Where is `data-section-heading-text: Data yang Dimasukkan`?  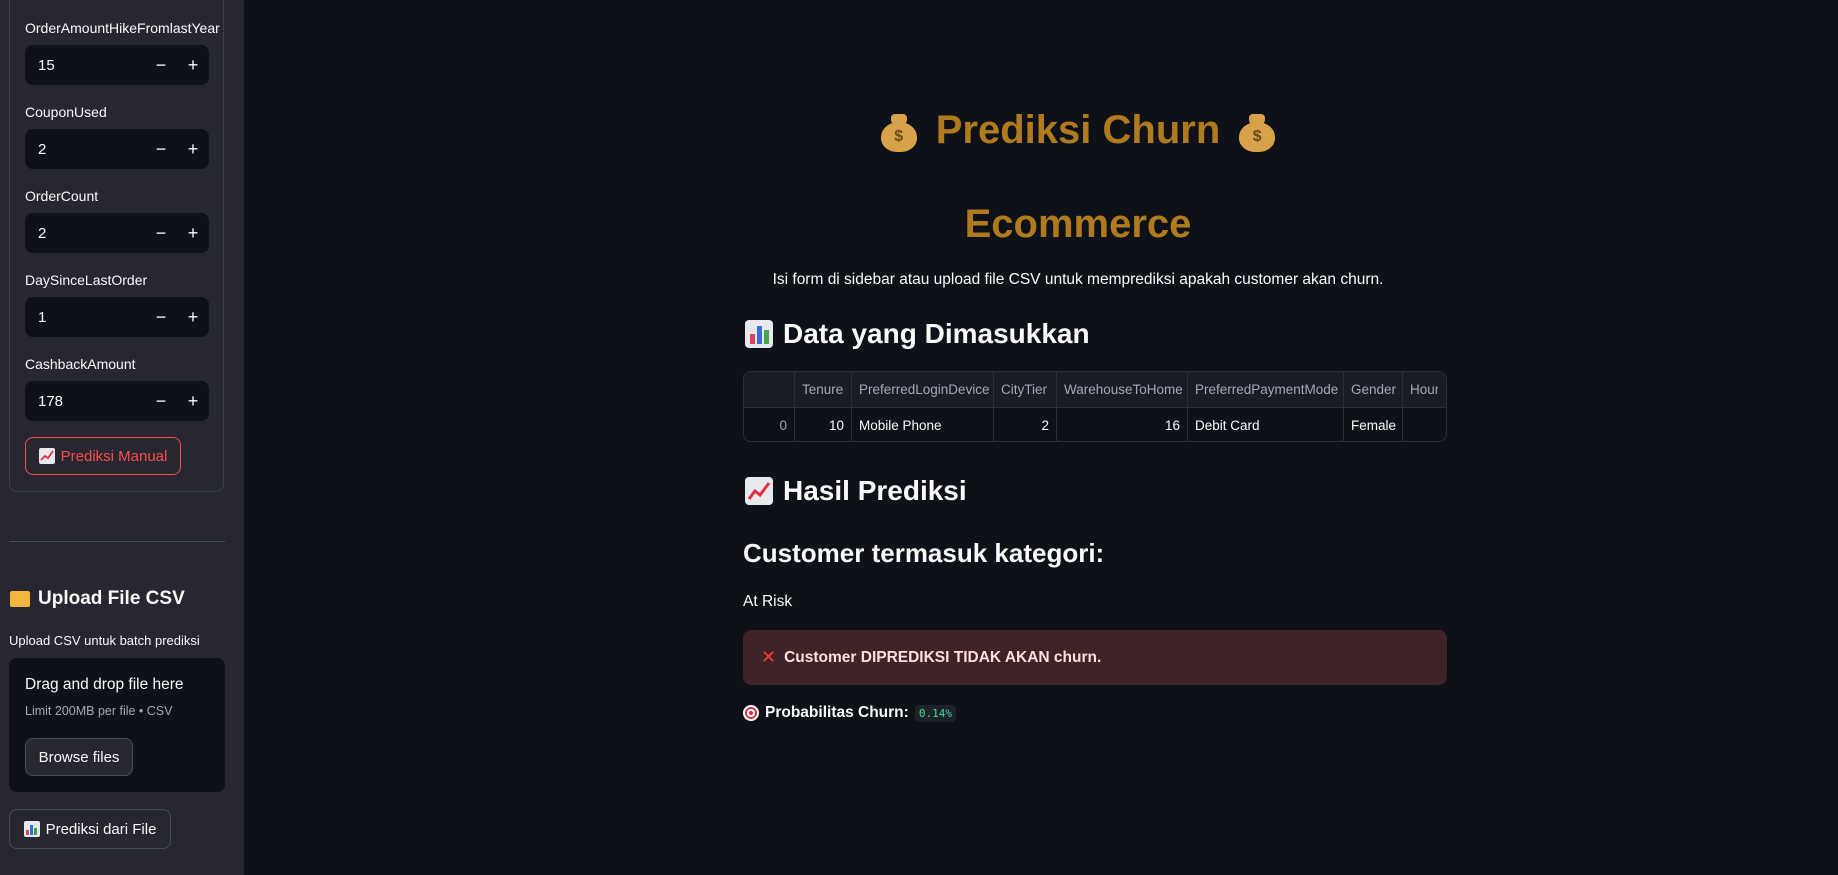 data-section-heading-text: Data yang Dimasukkan is located at coordinates (936, 333).